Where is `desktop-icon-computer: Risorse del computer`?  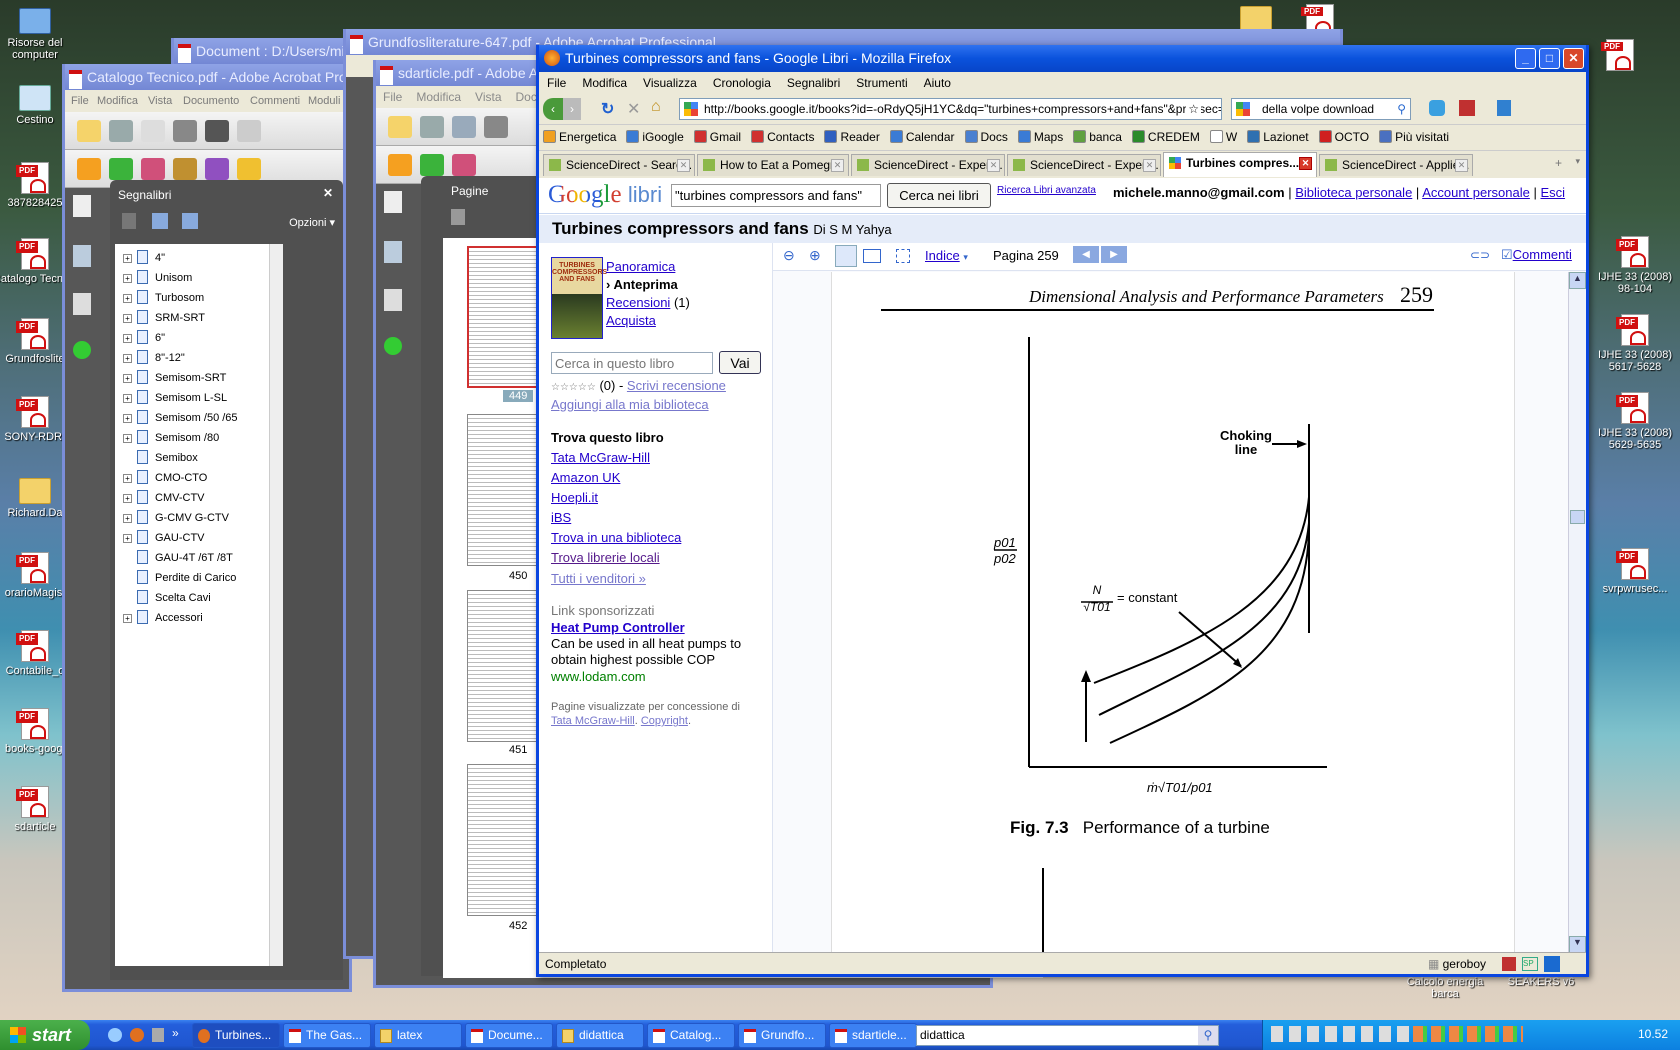 desktop-icon-computer: Risorse del computer is located at coordinates (40, 34).